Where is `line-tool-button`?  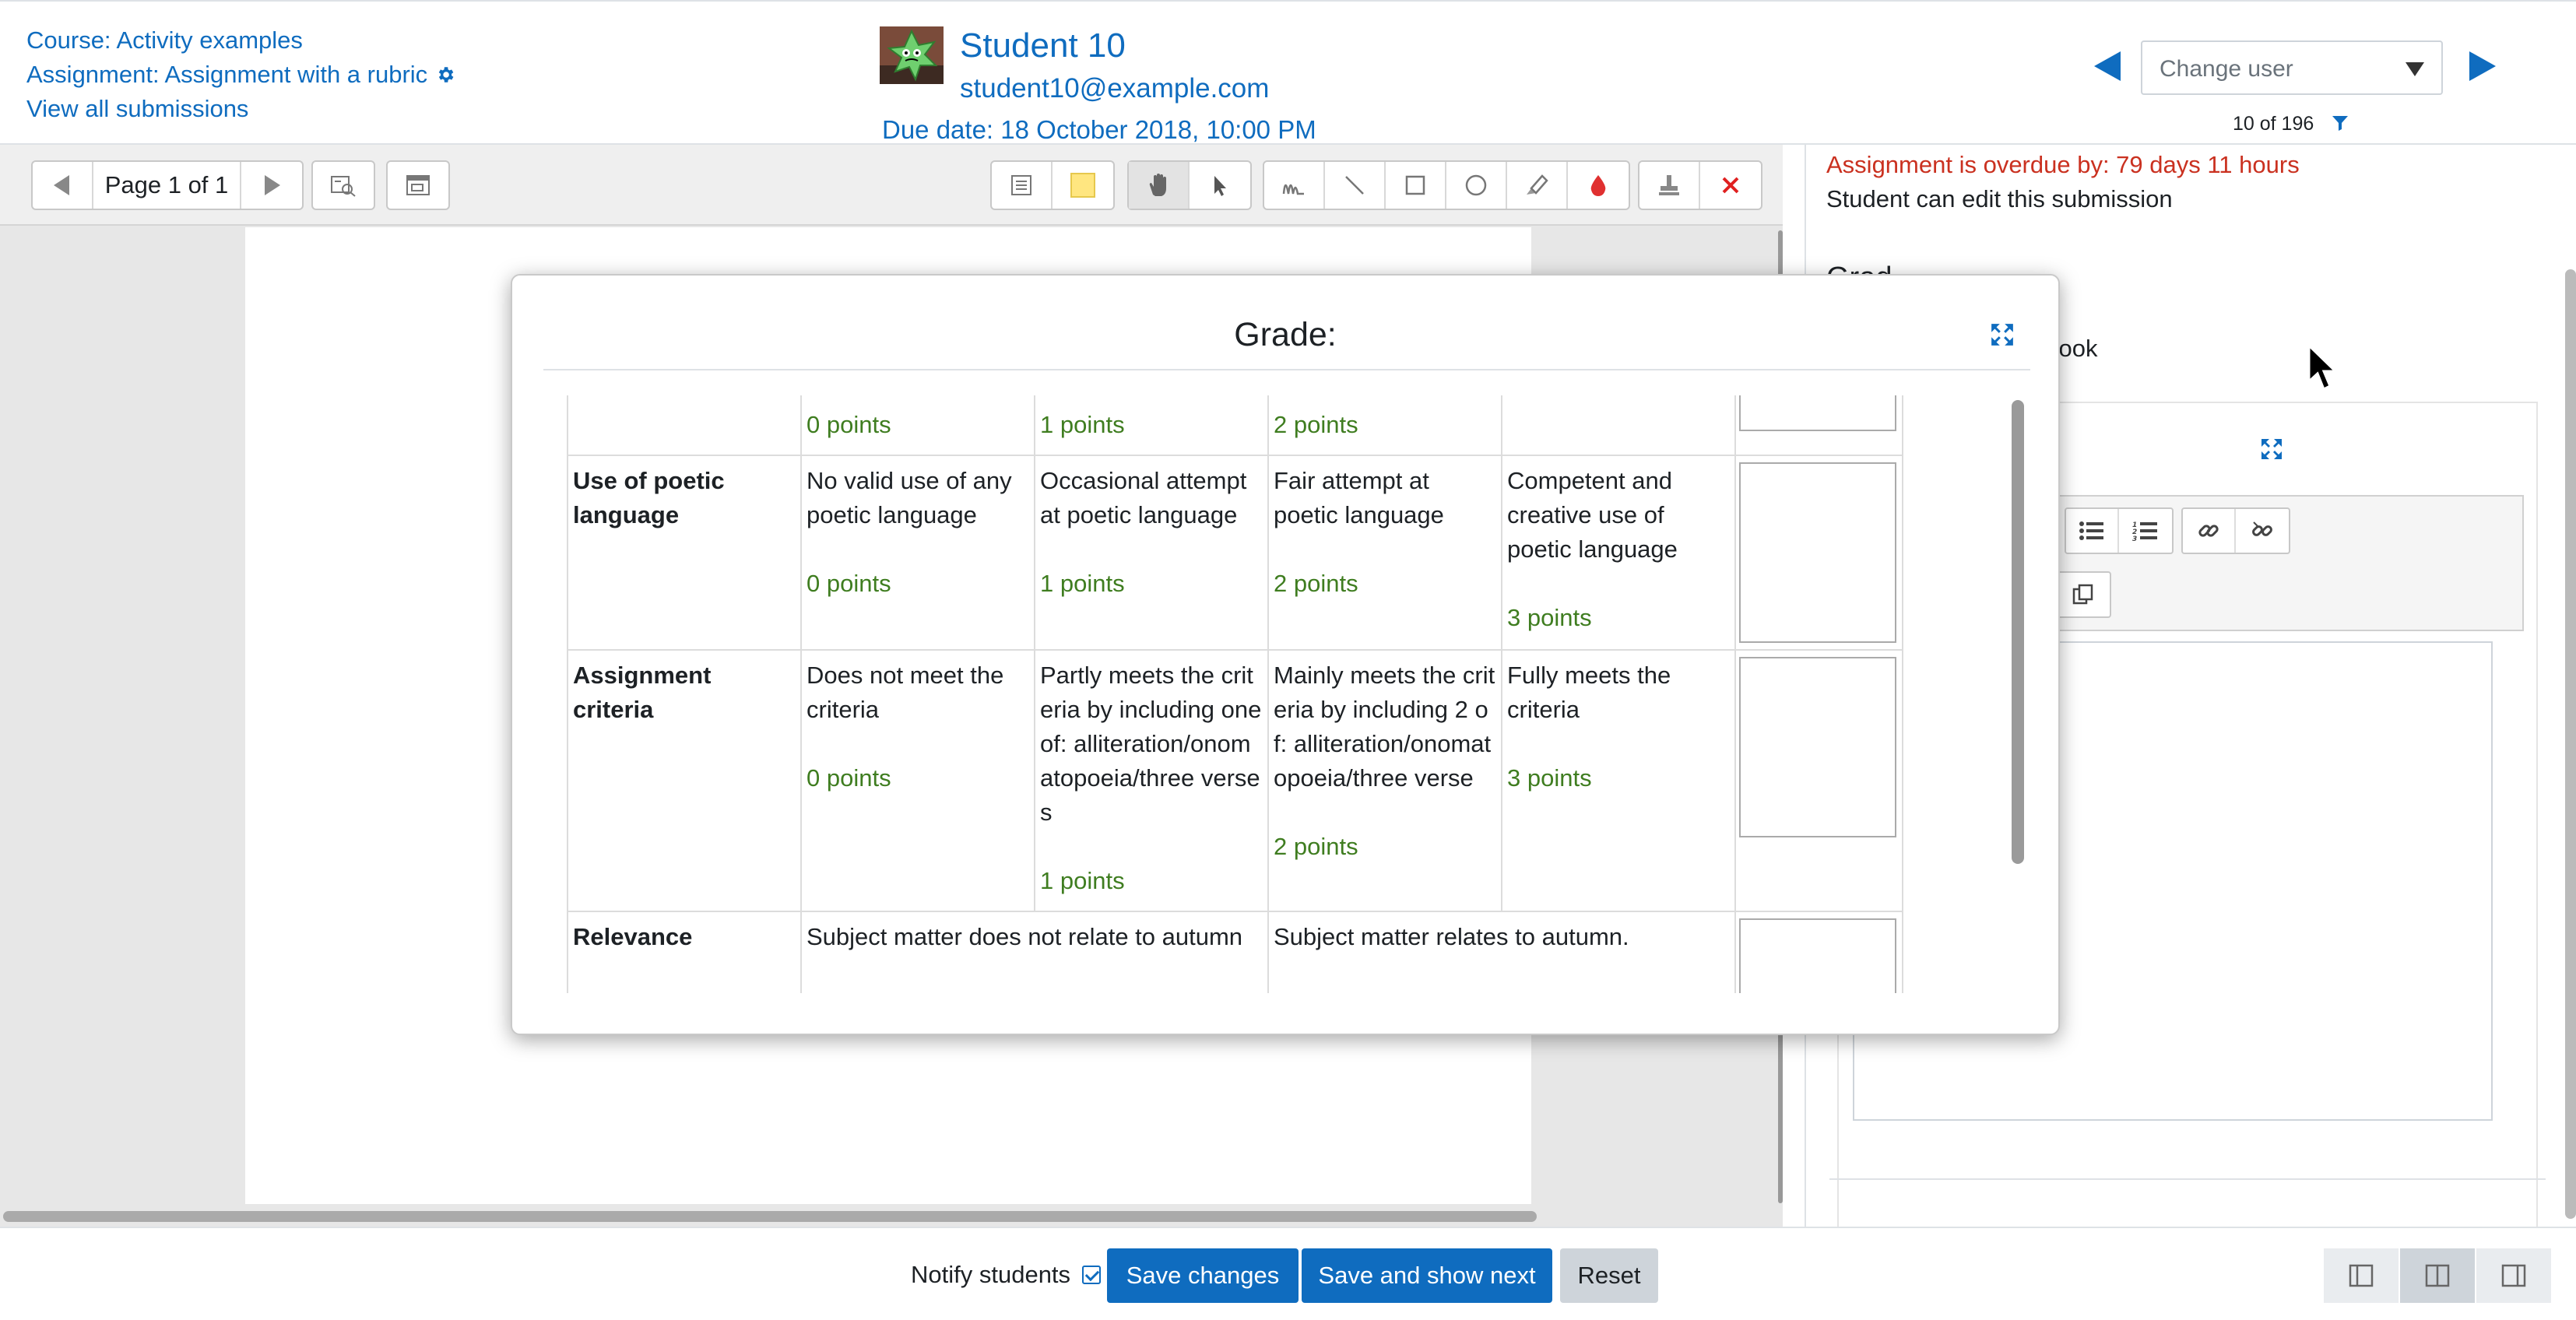
line-tool-button is located at coordinates (1355, 185).